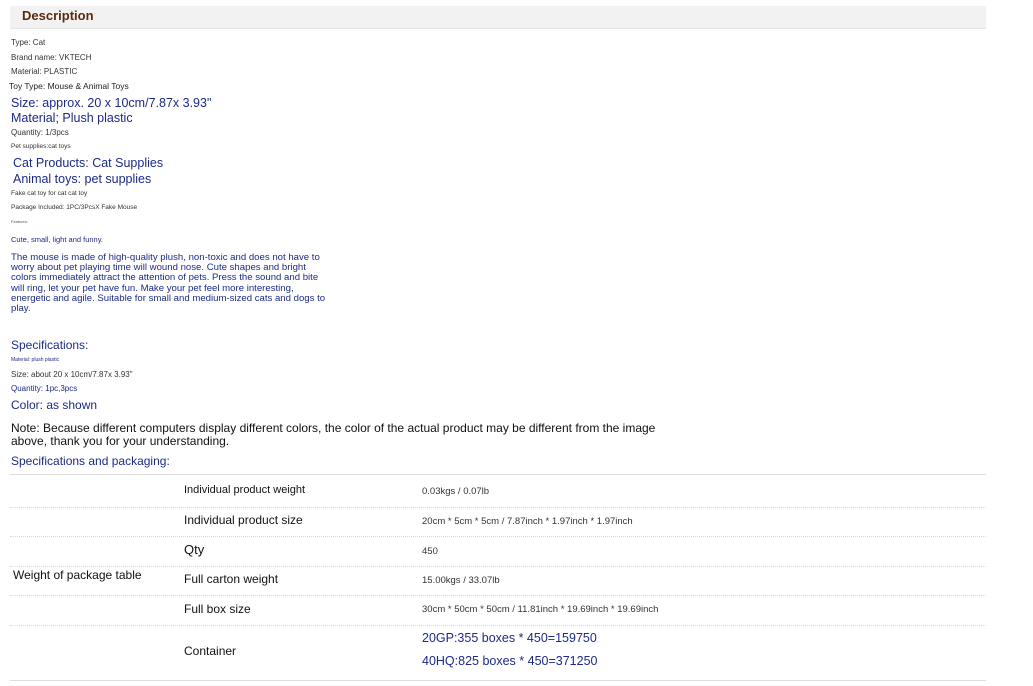 The image size is (1033, 686). I want to click on table-bottom-border, so click(498, 680).